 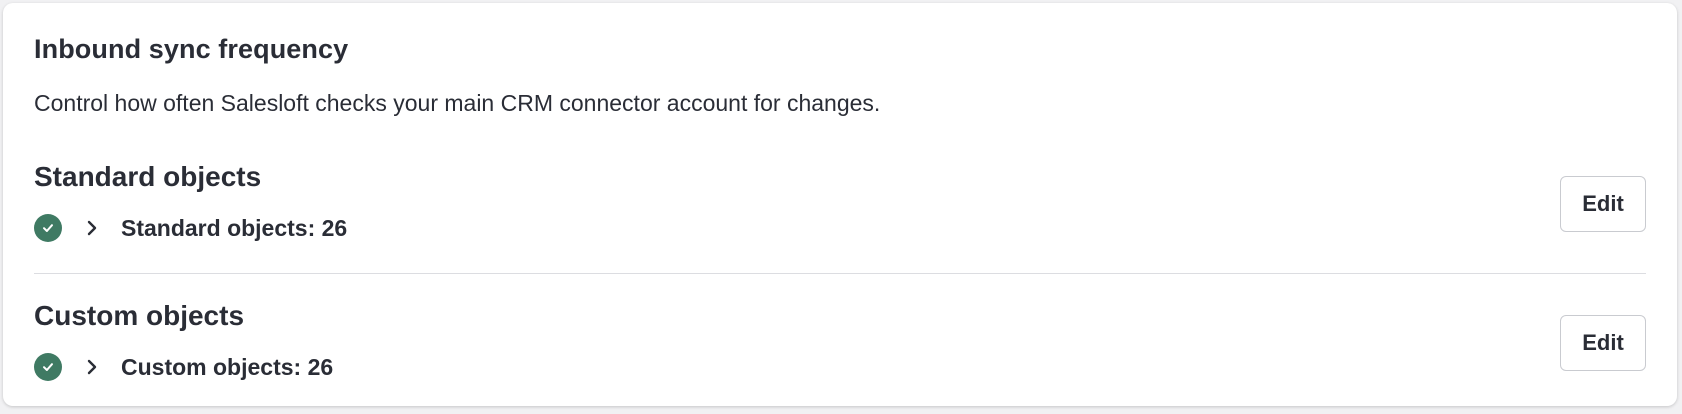 I want to click on standard-objects-status-row: Standard objects: 26, so click(x=190, y=228).